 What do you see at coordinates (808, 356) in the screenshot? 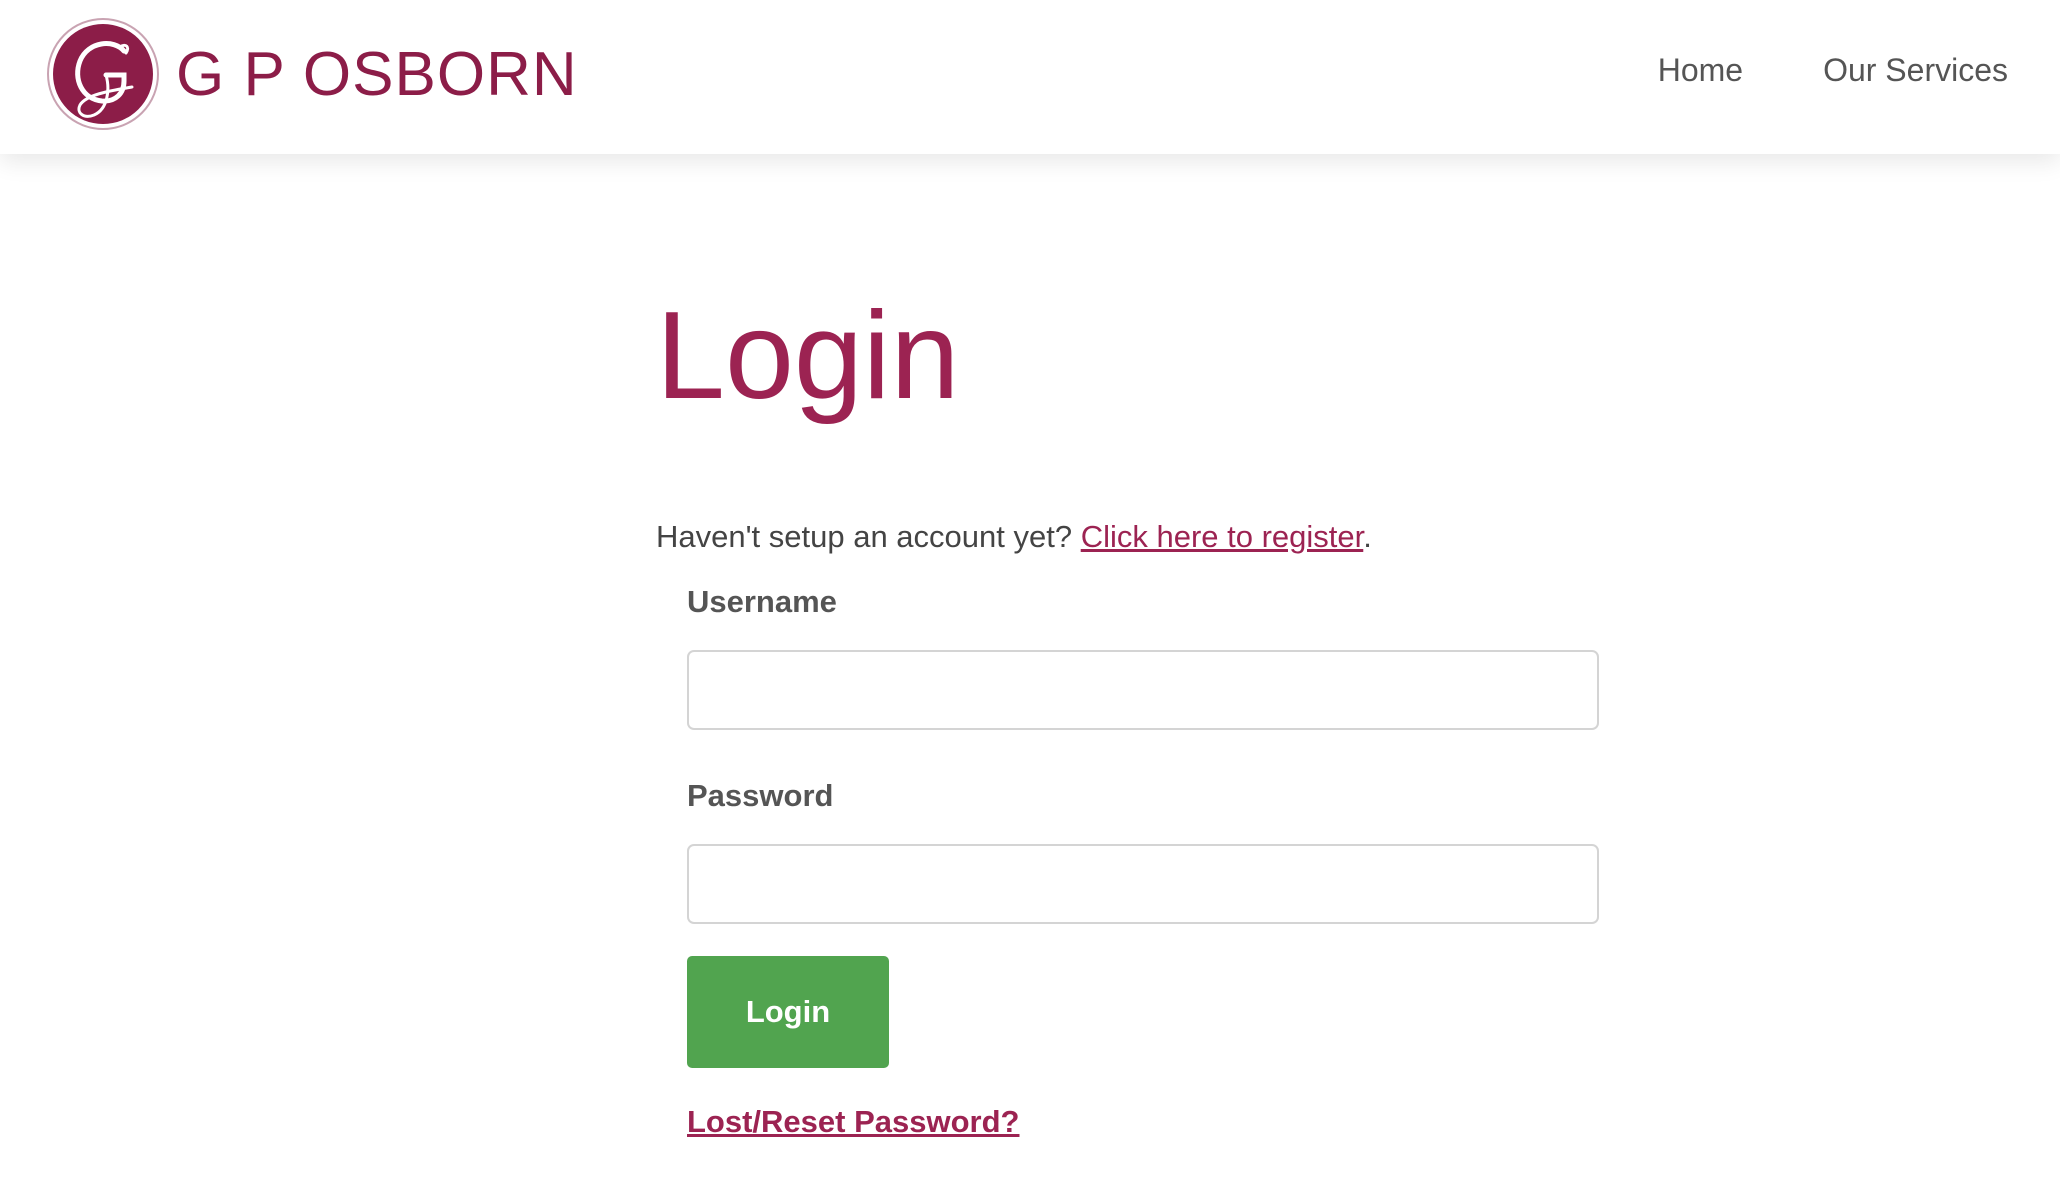
I see `page-title: Login` at bounding box center [808, 356].